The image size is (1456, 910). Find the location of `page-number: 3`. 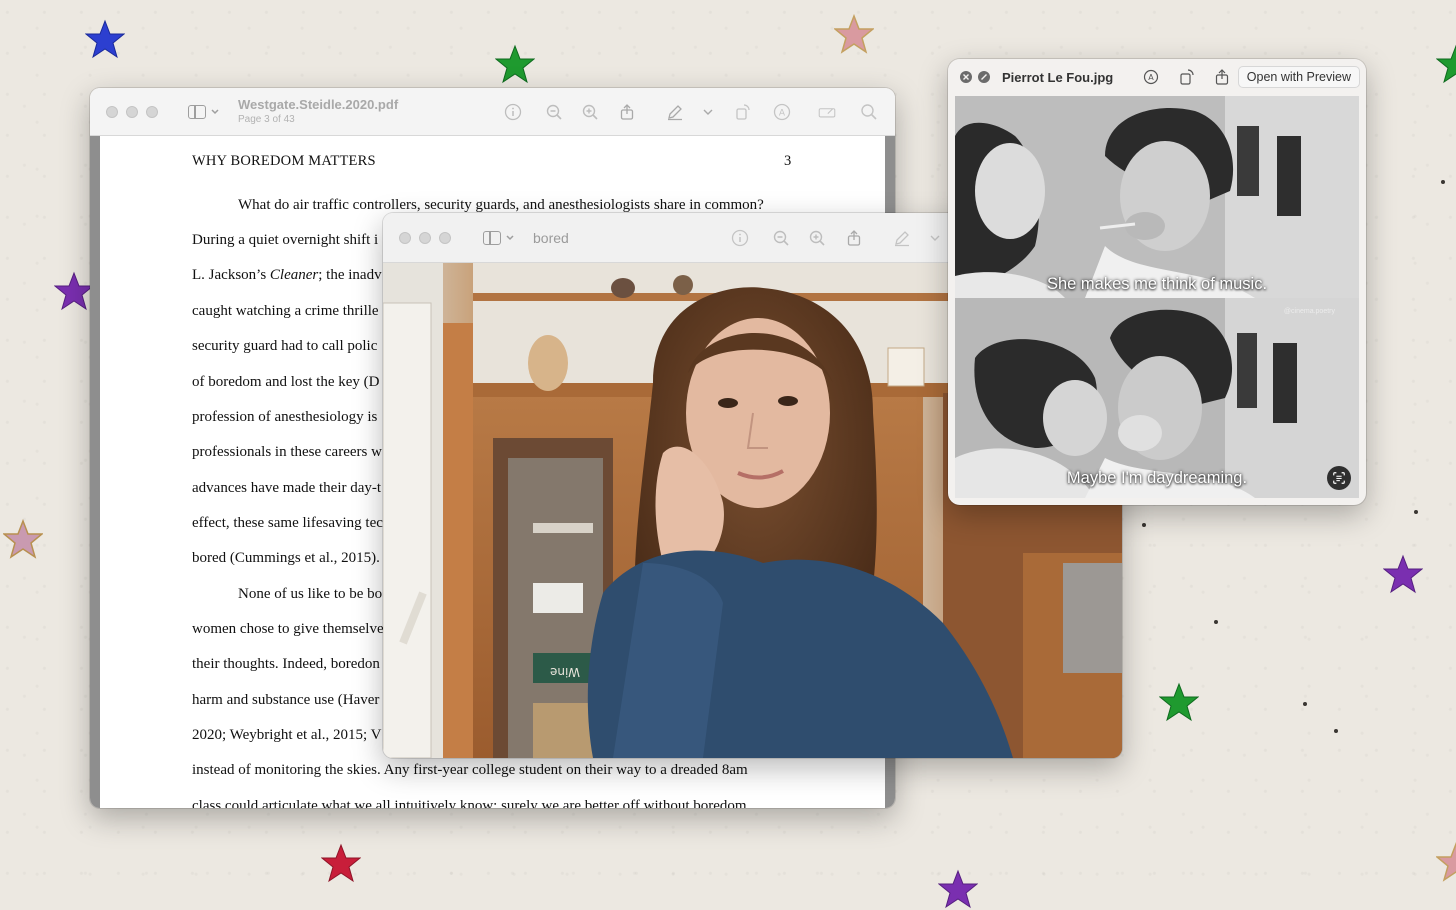

page-number: 3 is located at coordinates (788, 161).